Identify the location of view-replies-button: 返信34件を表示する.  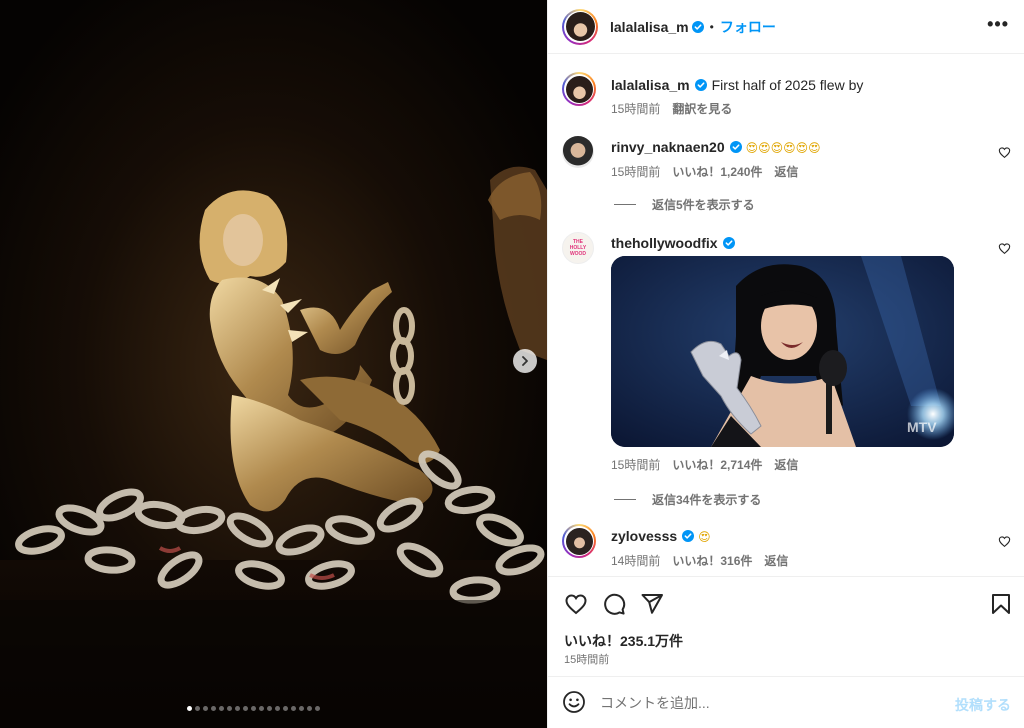
(687, 499).